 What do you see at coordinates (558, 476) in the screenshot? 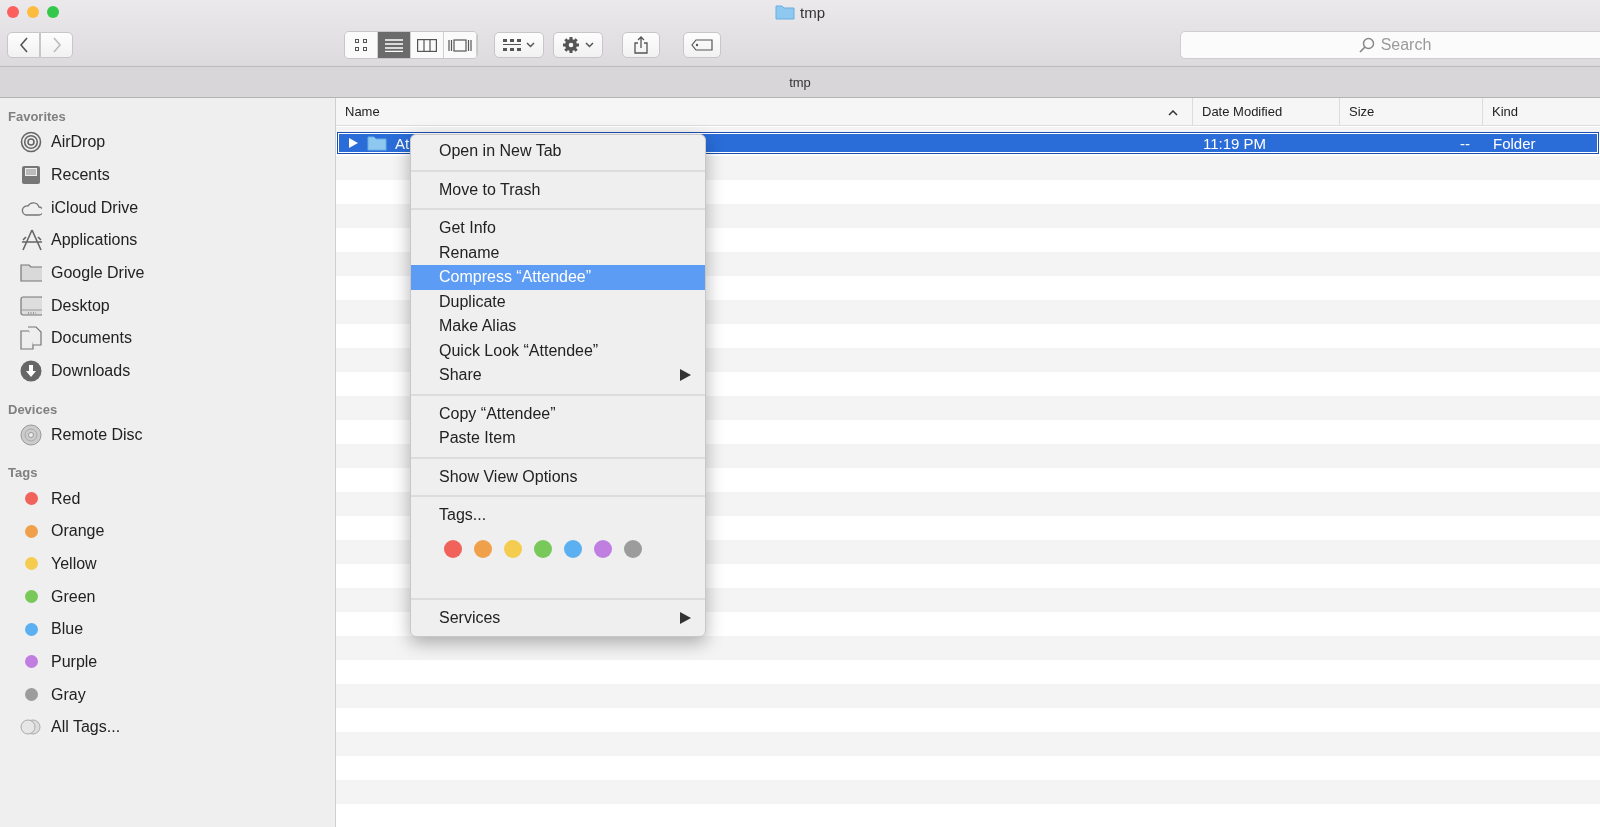
I see `menu-item: Show View Options` at bounding box center [558, 476].